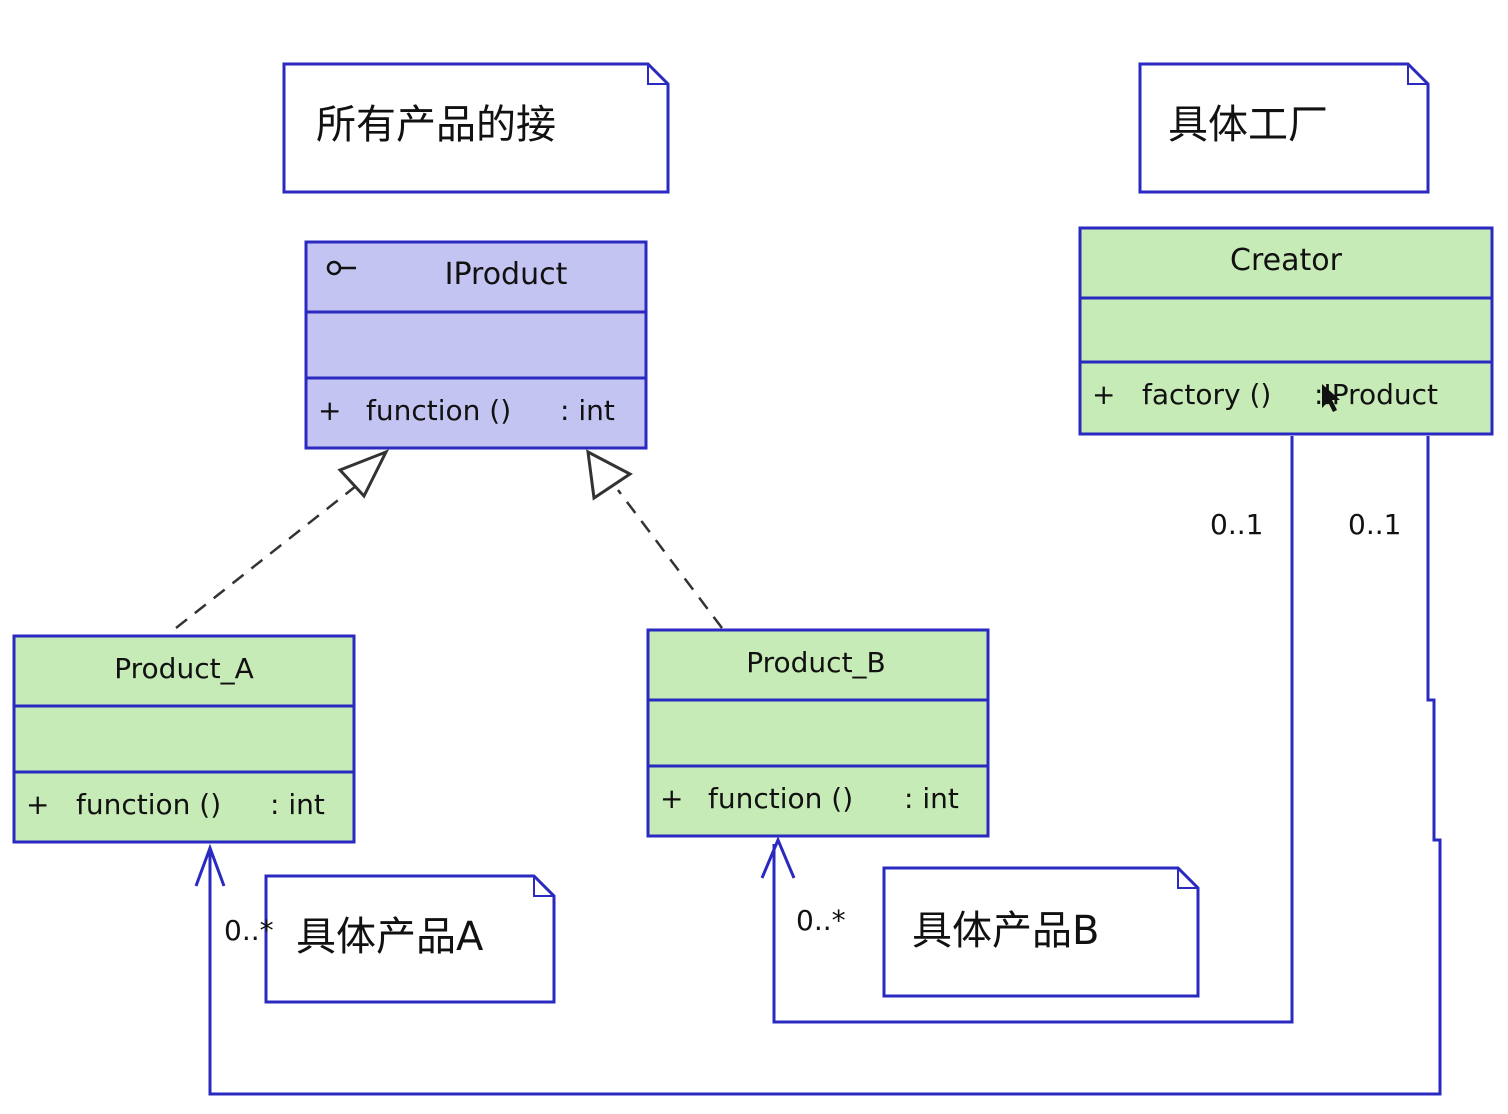  What do you see at coordinates (37, 804) in the screenshot?
I see `class-product-a-visibility: +` at bounding box center [37, 804].